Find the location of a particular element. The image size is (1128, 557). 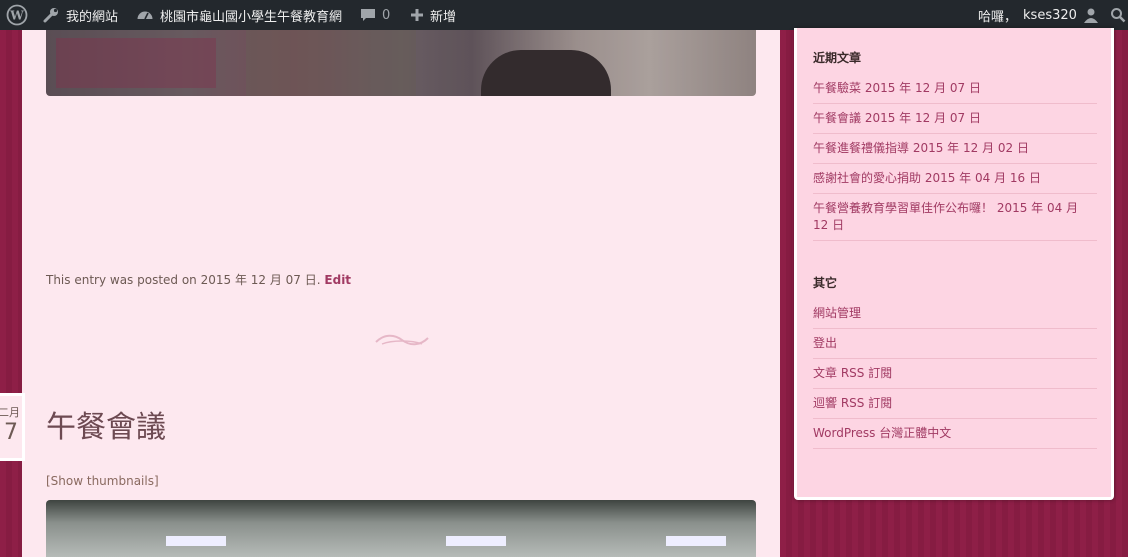

date-badge-day: 7 is located at coordinates (11, 432).